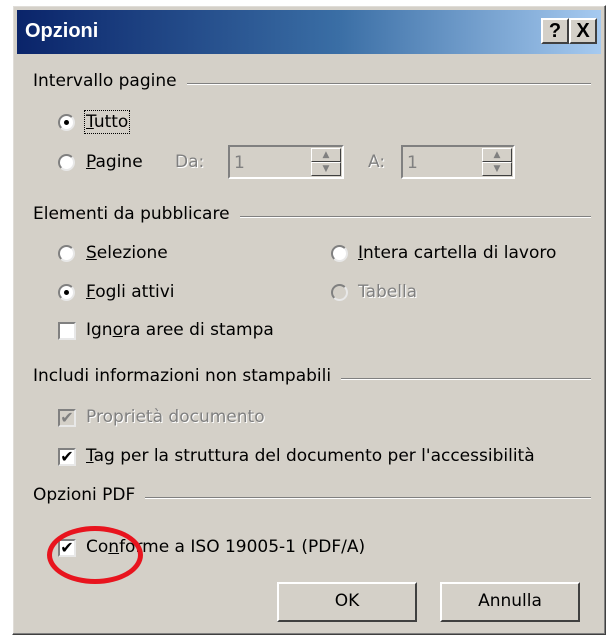 This screenshot has width=609, height=637. I want to click on radio-page-range-label: Pagine, so click(114, 162).